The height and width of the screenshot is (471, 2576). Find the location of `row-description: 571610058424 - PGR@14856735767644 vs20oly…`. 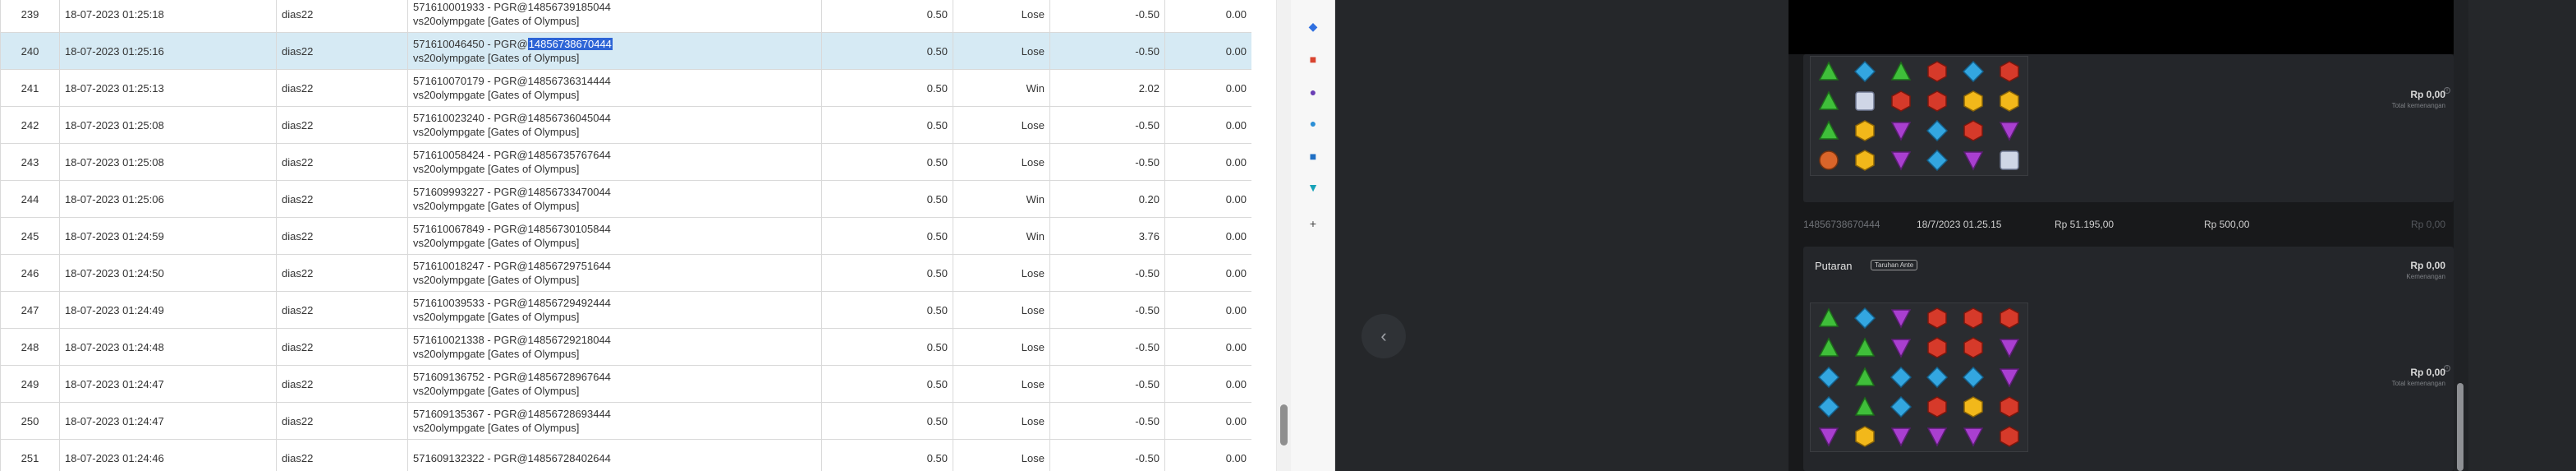

row-description: 571610058424 - PGR@14856735767644 vs20oly… is located at coordinates (614, 162).